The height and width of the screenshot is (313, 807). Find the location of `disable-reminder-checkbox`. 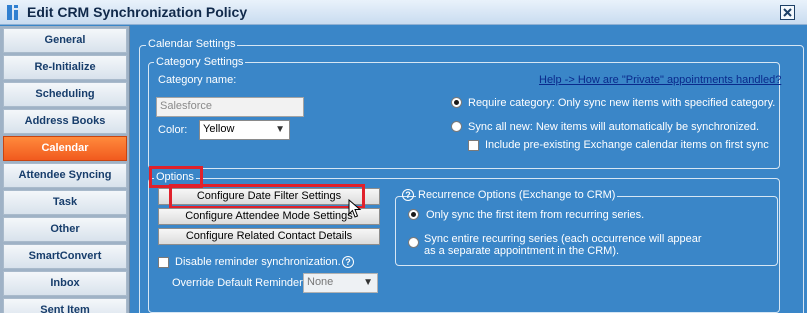

disable-reminder-checkbox is located at coordinates (163, 262).